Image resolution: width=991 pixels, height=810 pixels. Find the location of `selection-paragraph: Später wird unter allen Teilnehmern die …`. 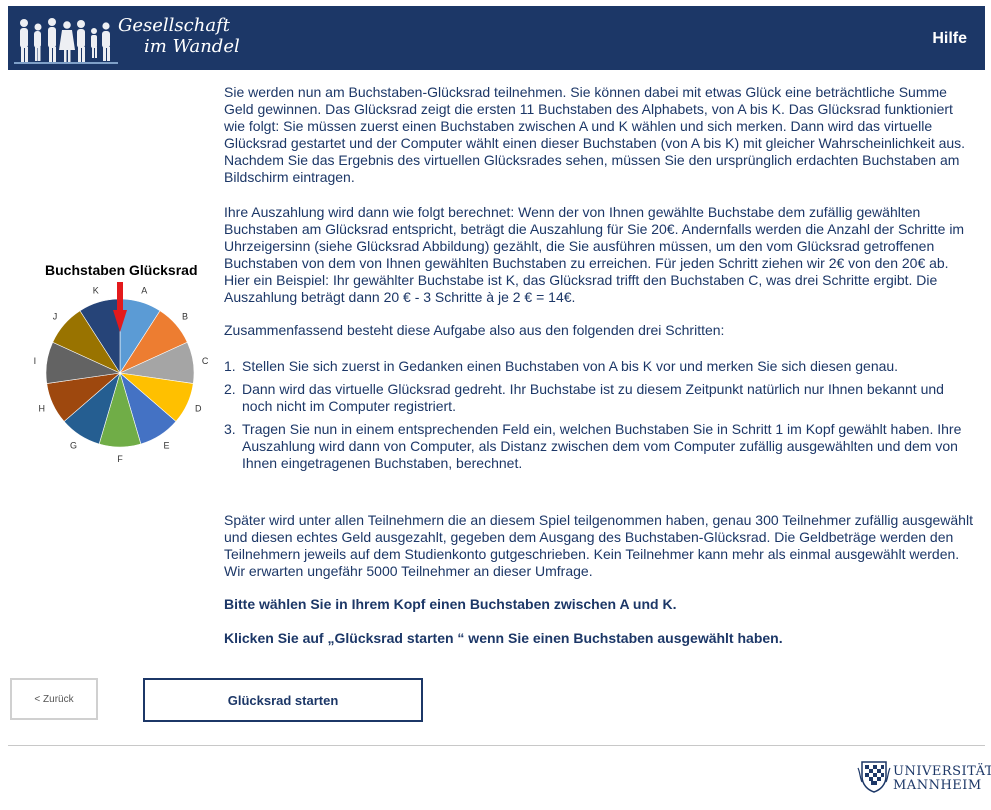

selection-paragraph: Später wird unter allen Teilnehmern die … is located at coordinates (598, 545).